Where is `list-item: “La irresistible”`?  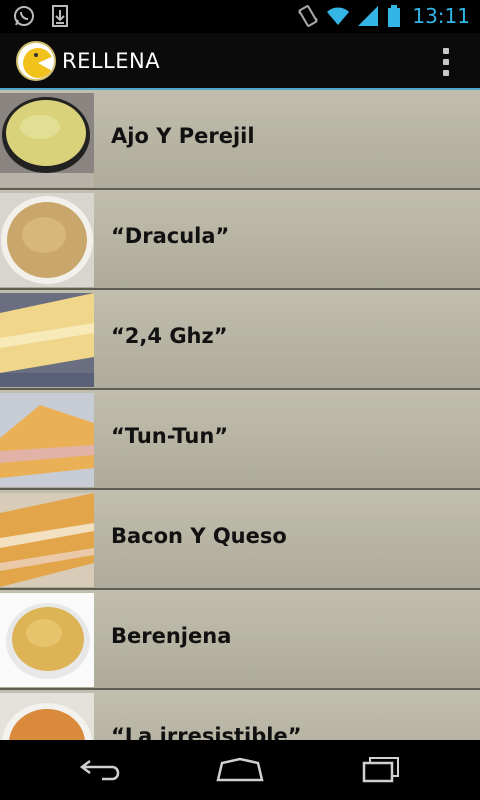 list-item: “La irresistible” is located at coordinates (240, 715).